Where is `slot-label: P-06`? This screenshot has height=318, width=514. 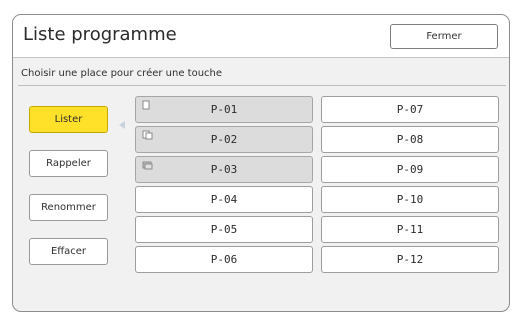
slot-label: P-06 is located at coordinates (224, 259).